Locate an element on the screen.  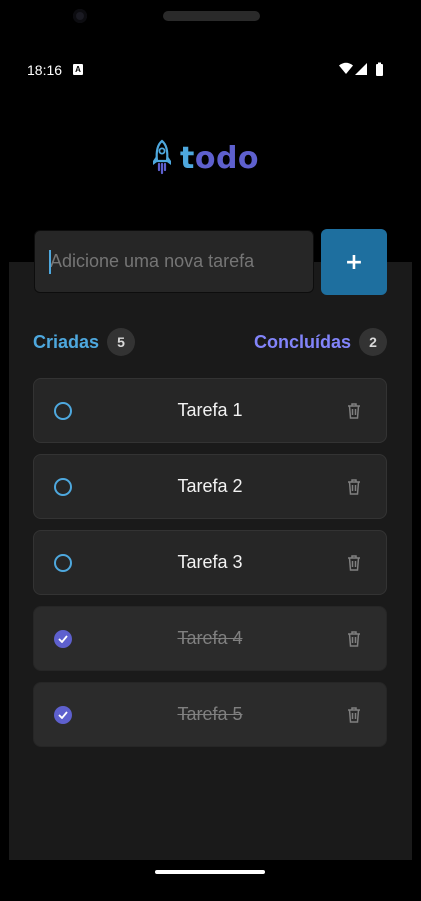
task-title: Tarefa 4 is located at coordinates (210, 638).